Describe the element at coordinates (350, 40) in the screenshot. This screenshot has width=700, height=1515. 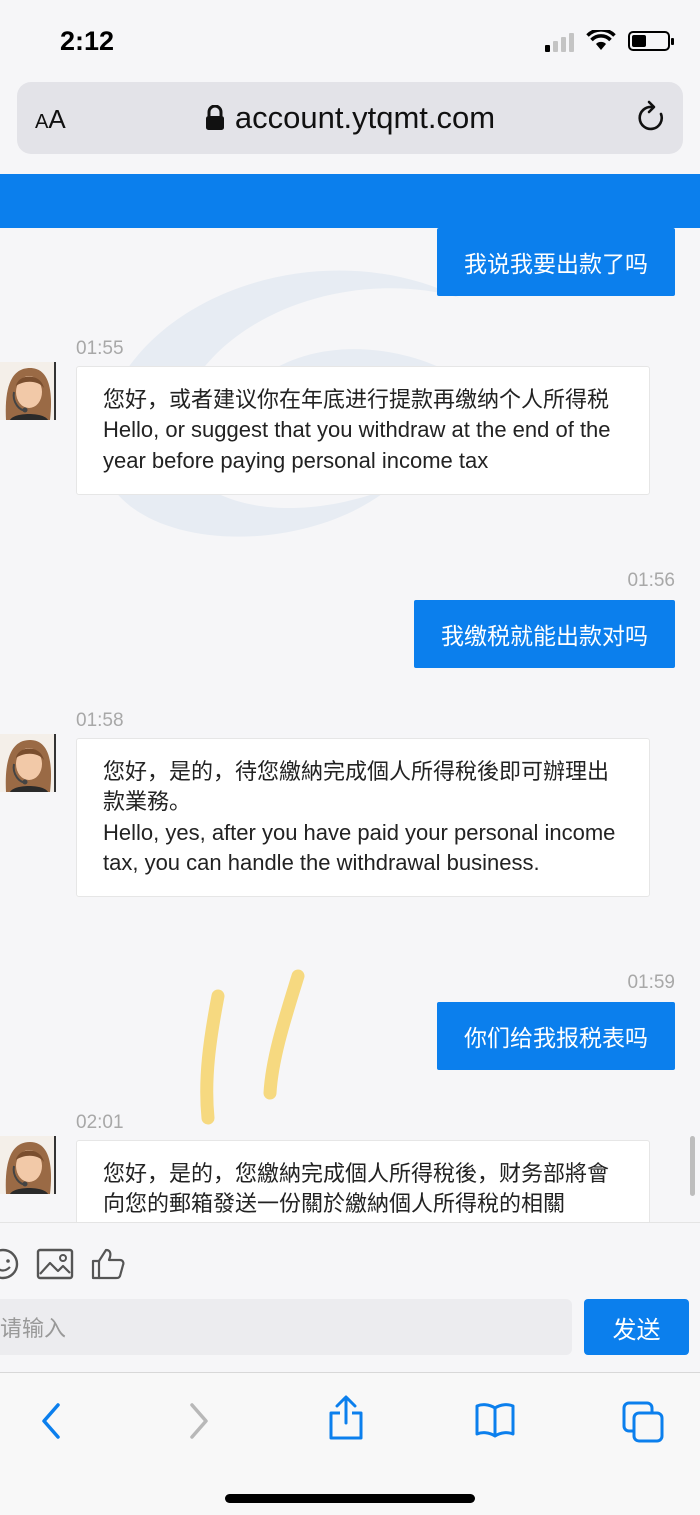
I see `status-bar: 2:12` at that location.